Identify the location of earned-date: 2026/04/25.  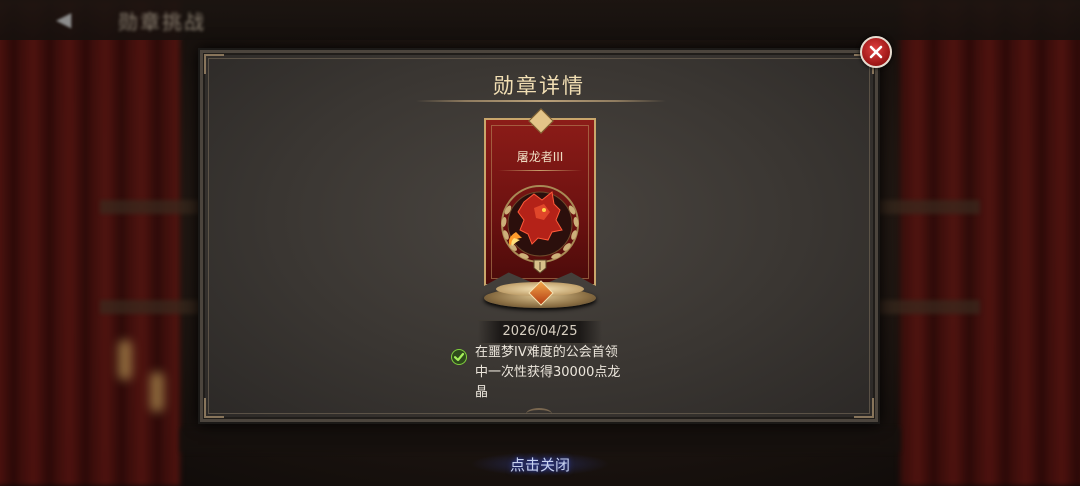
(540, 332).